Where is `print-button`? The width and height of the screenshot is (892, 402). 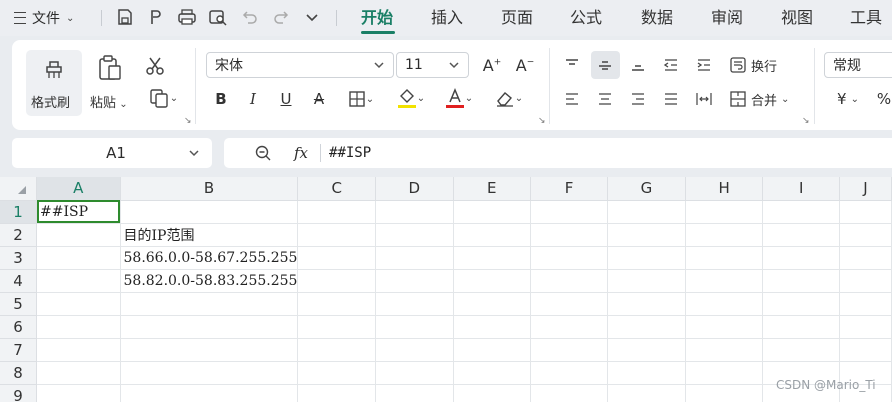
print-button is located at coordinates (187, 17).